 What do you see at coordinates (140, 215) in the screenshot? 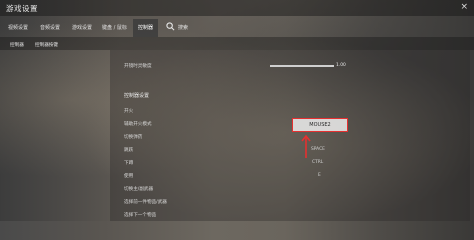
I see `row-label-next-item: 选择下一个物品` at bounding box center [140, 215].